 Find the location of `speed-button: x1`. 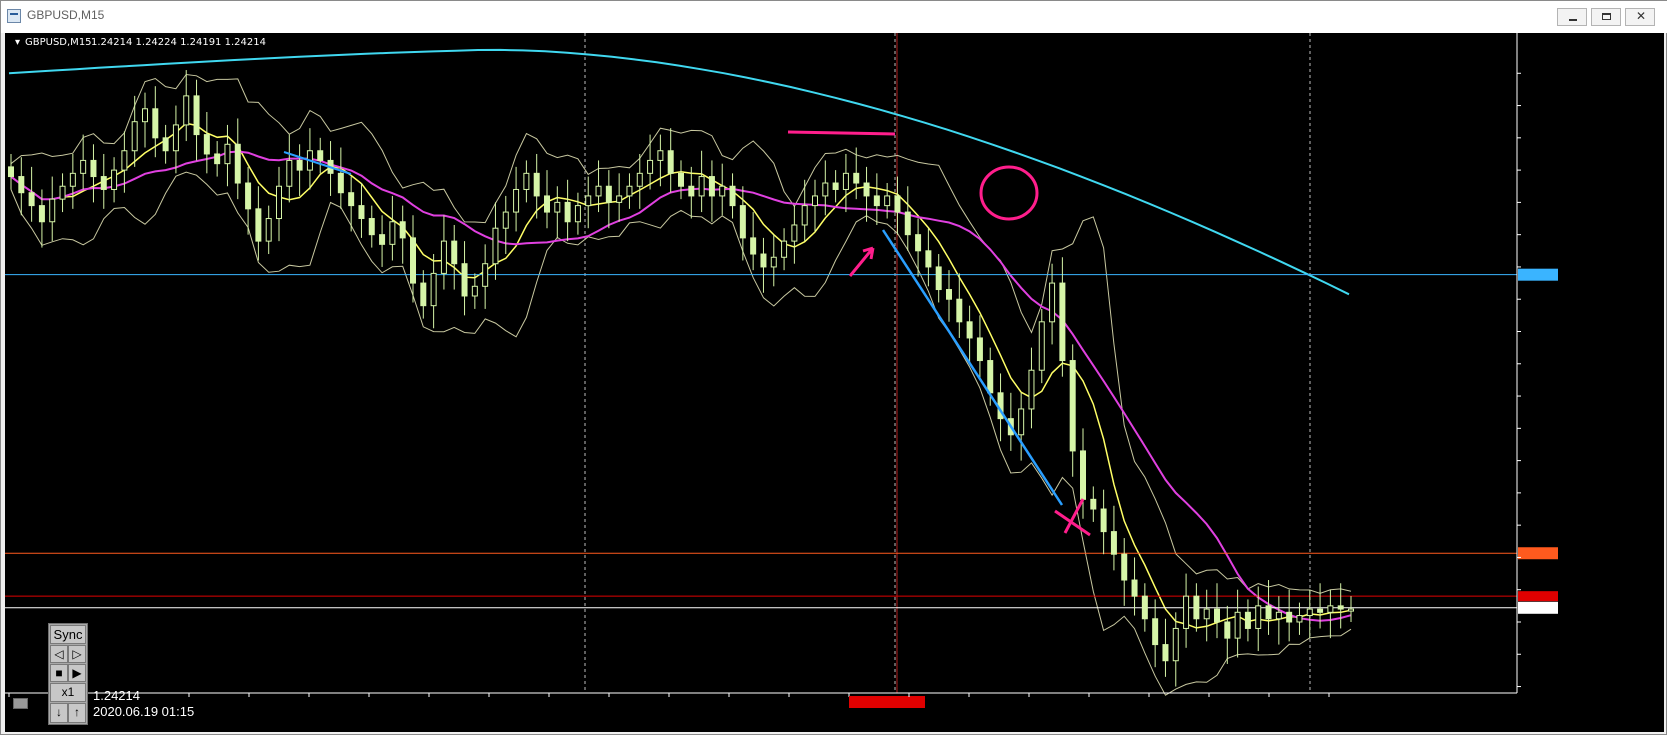

speed-button: x1 is located at coordinates (68, 692).